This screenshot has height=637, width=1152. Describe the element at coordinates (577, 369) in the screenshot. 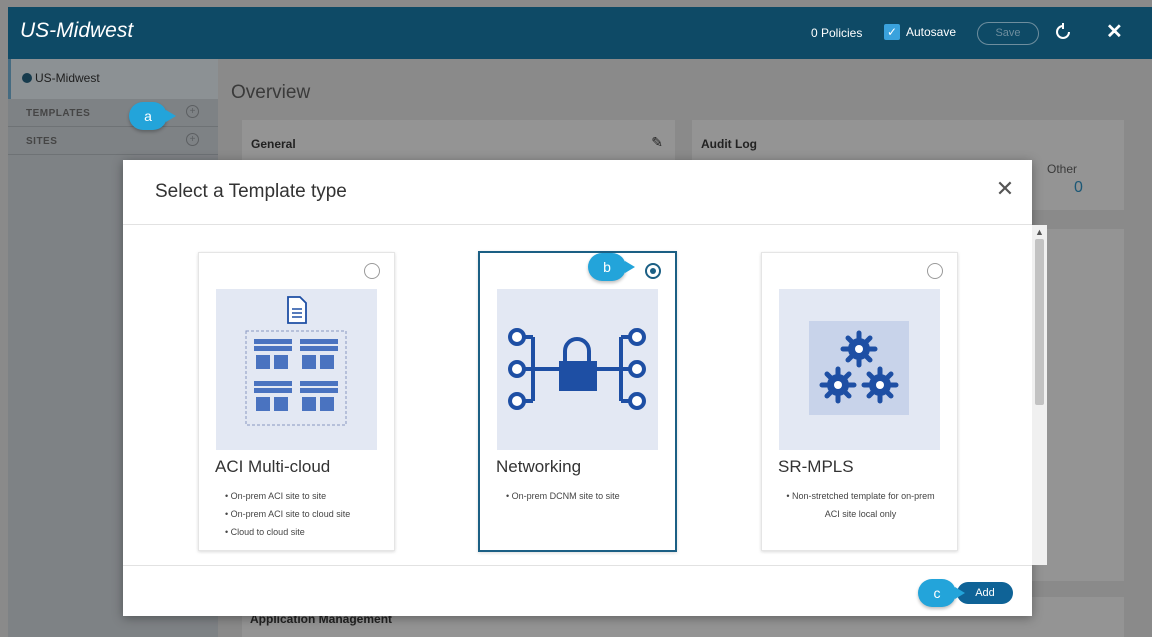

I see `networking-illustration-icon` at that location.